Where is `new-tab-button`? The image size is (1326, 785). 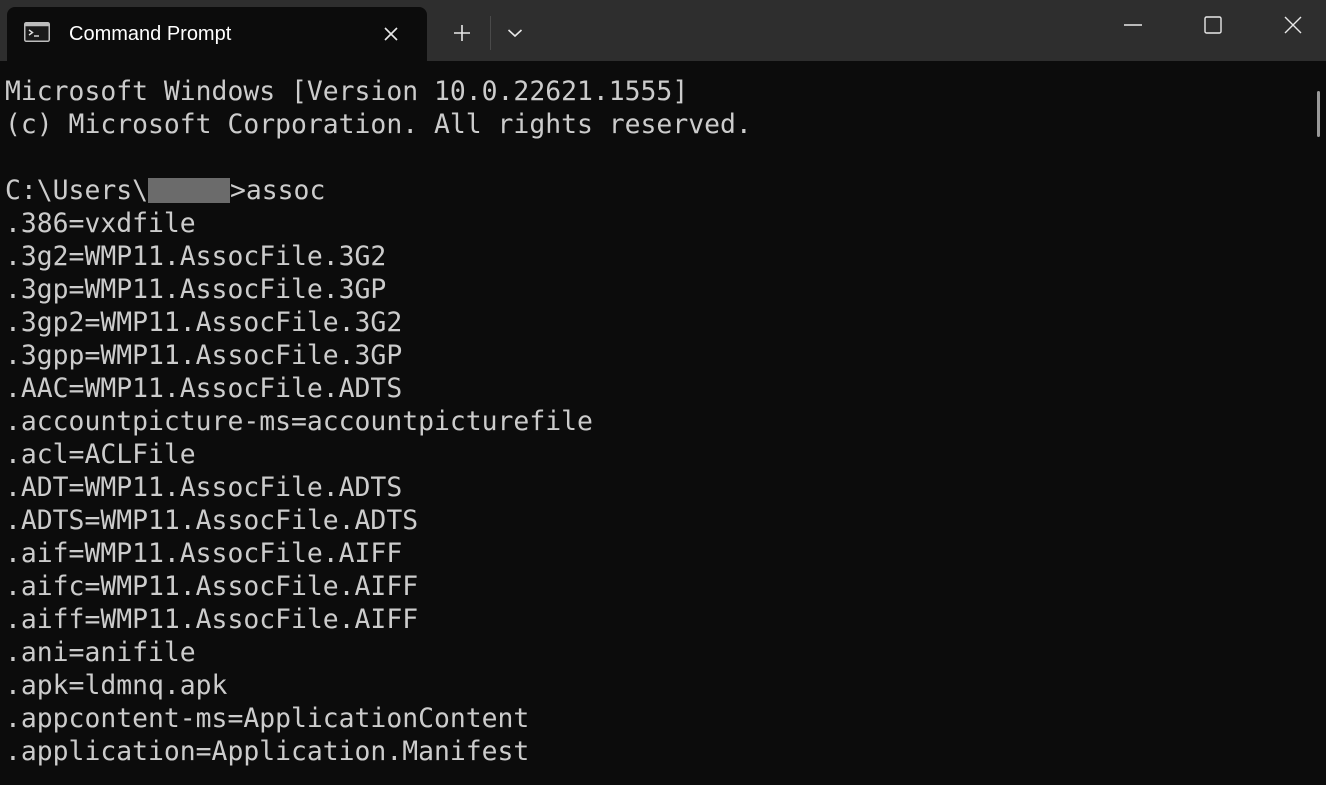 new-tab-button is located at coordinates (462, 33).